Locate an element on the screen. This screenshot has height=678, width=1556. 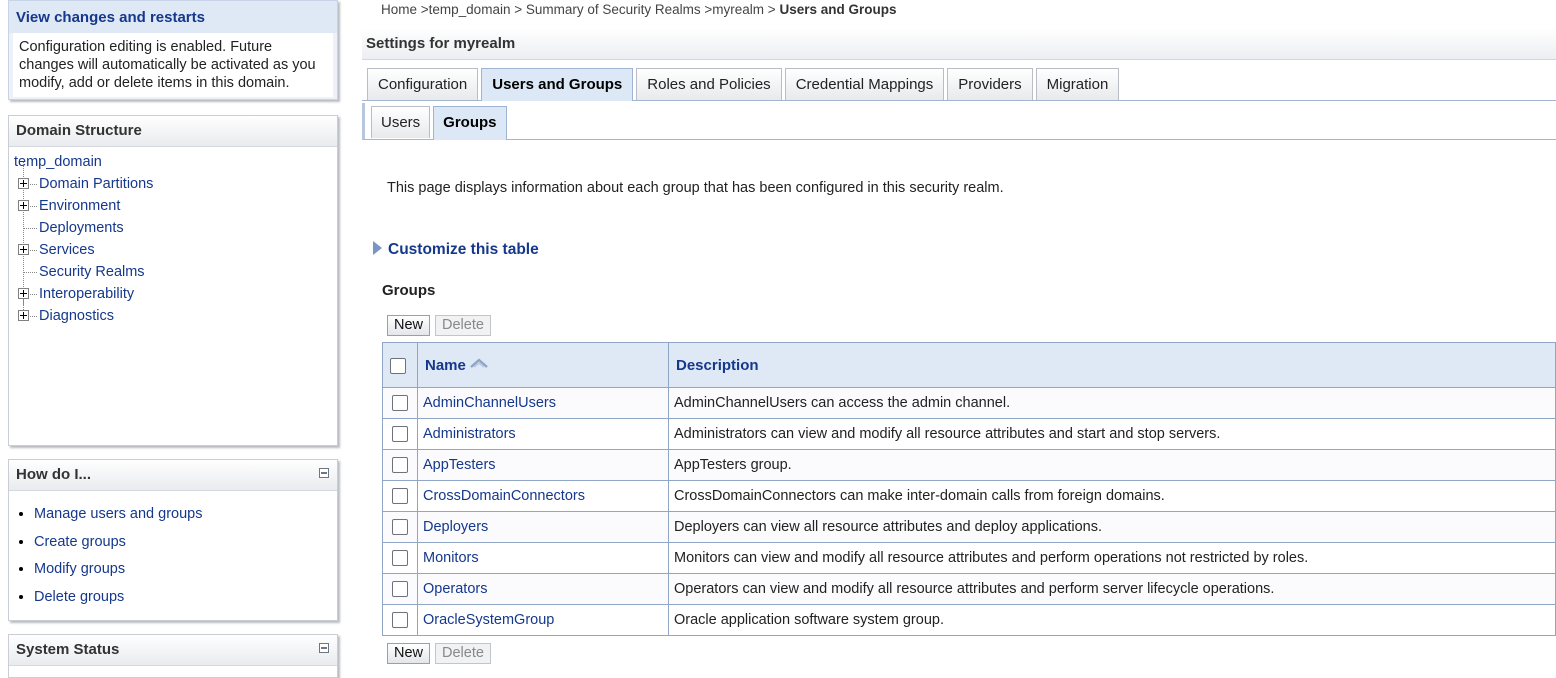
customize-table-toggle: Customize this table is located at coordinates (456, 250).